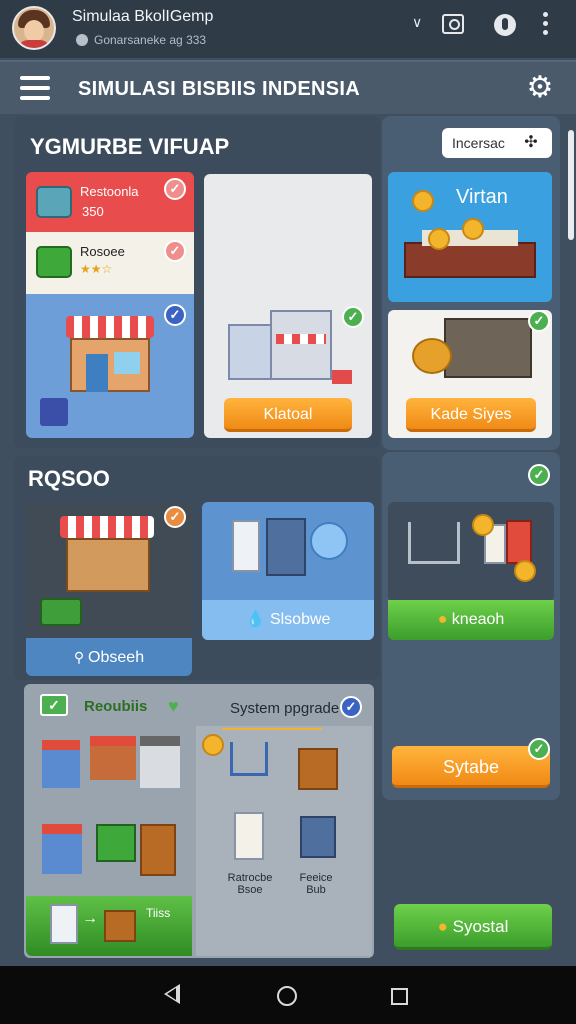 The width and height of the screenshot is (576, 1024). I want to click on status-bar: Simulaa BkolIGemp Gonarsaneke ag 333 ∨, so click(288, 29).